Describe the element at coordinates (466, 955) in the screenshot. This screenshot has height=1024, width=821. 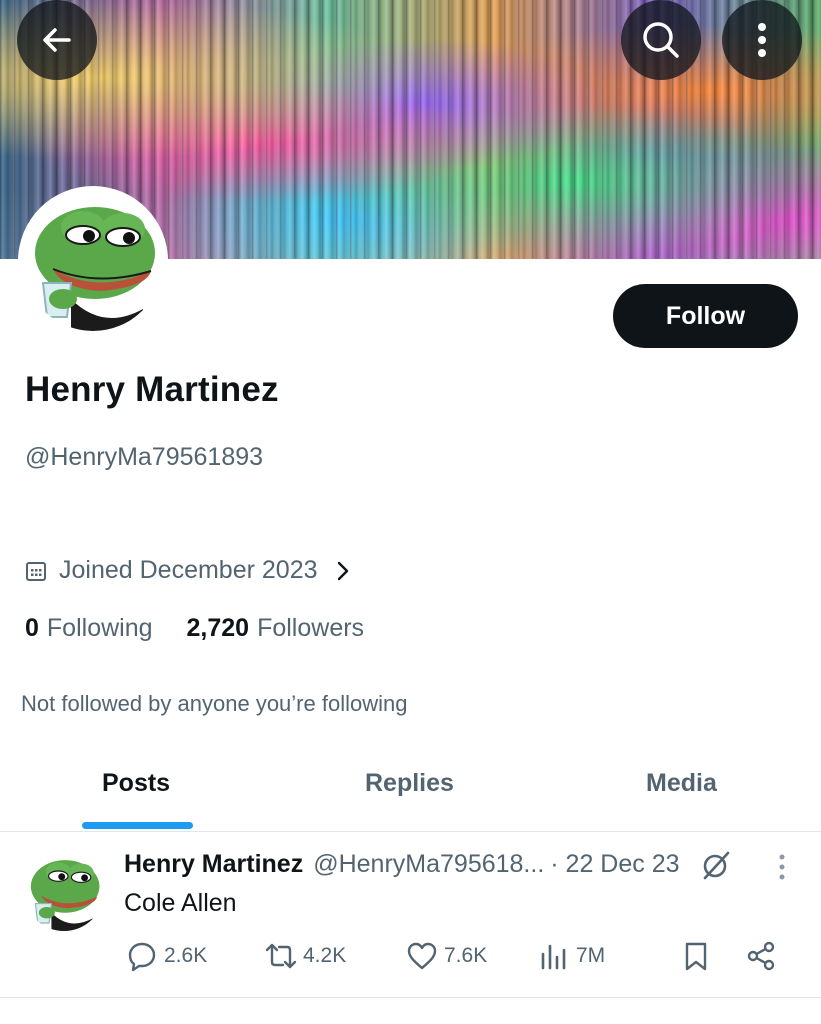
I see `like-count: 7.6K` at that location.